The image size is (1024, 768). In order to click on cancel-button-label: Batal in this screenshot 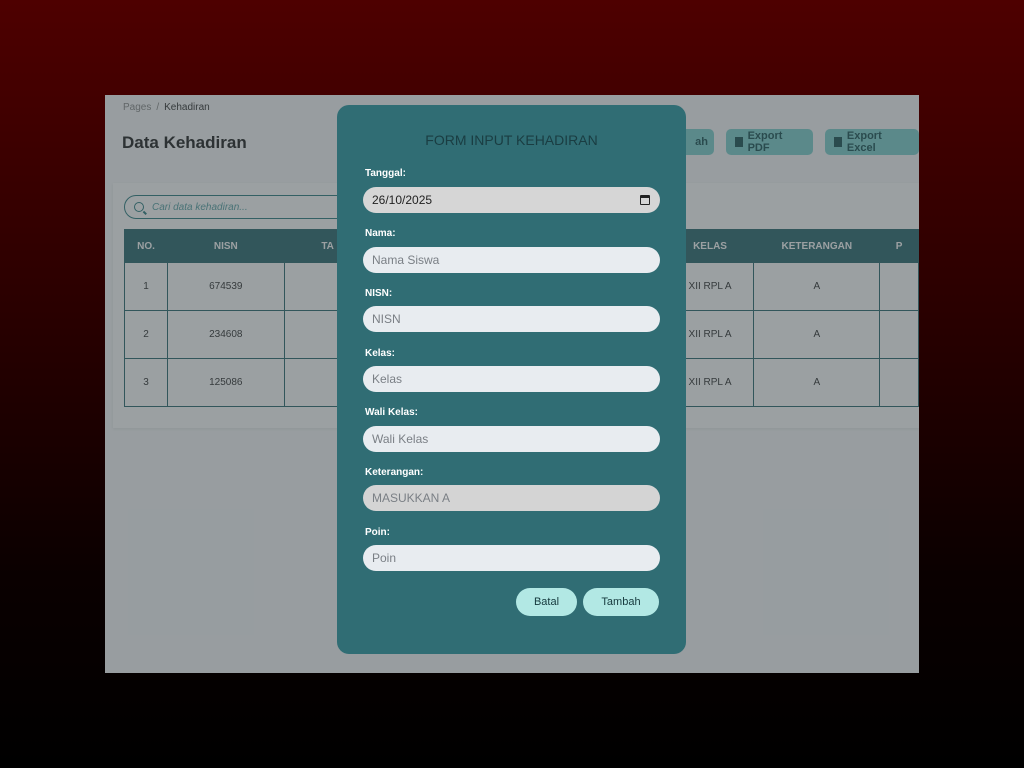, I will do `click(546, 602)`.